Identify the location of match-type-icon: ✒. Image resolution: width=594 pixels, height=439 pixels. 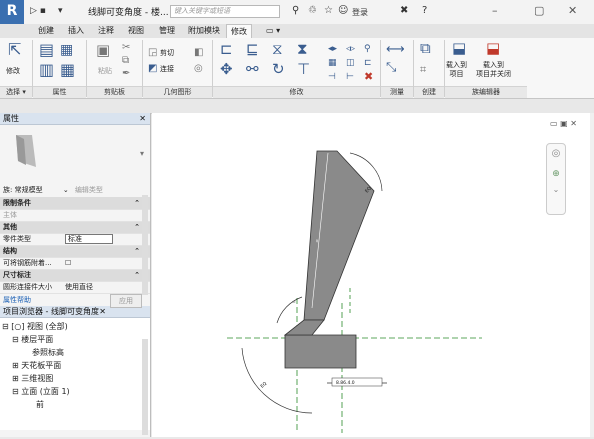
(126, 74).